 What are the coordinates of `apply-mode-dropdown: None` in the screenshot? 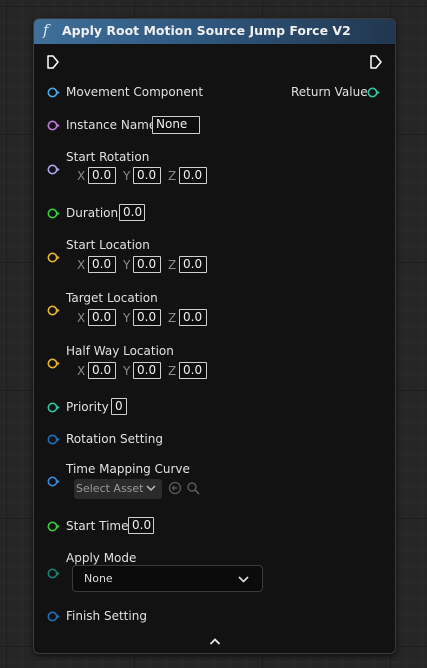 It's located at (167, 578).